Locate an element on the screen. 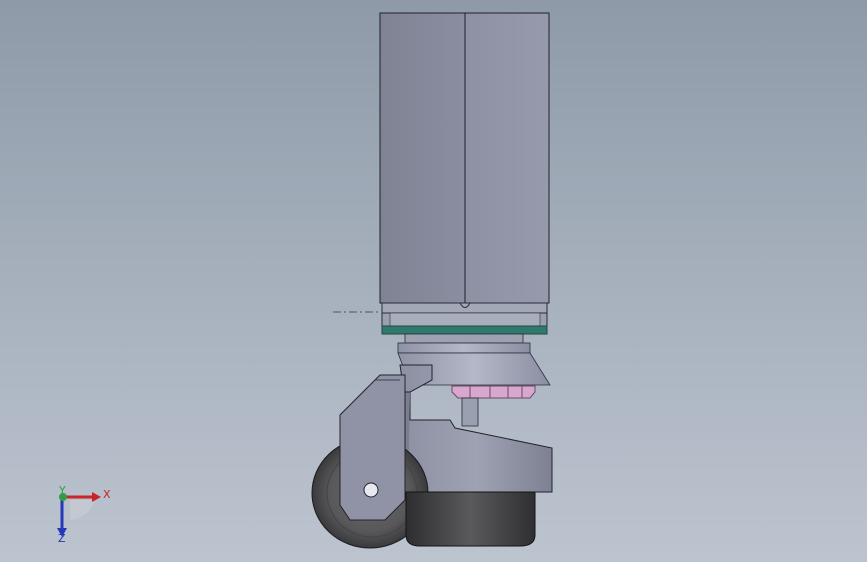  x-axis-label: X is located at coordinates (107, 494).